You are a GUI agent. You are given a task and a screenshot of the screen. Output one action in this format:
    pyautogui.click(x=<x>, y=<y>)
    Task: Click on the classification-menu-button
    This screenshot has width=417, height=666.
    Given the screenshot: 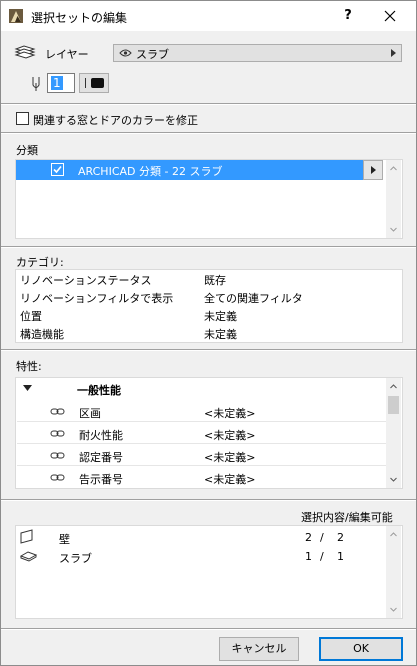 What is the action you would take?
    pyautogui.click(x=373, y=170)
    